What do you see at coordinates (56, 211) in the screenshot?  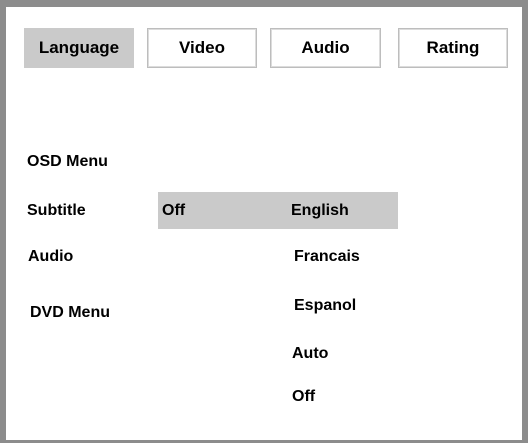 I see `menu-item-subtitle: Subtitle` at bounding box center [56, 211].